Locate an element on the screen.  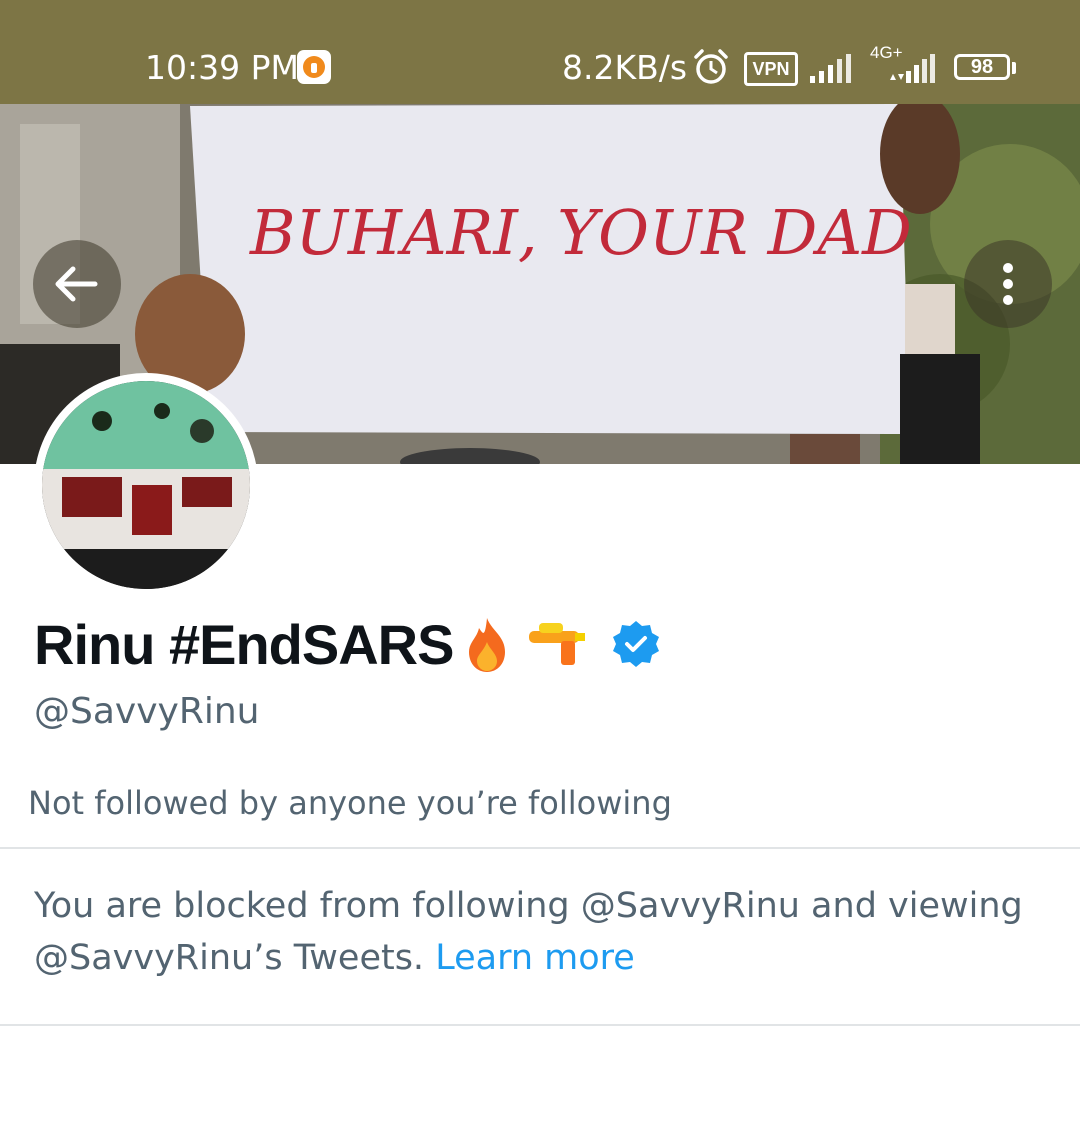
display-name: Rinu #EndSARS is located at coordinates (244, 644).